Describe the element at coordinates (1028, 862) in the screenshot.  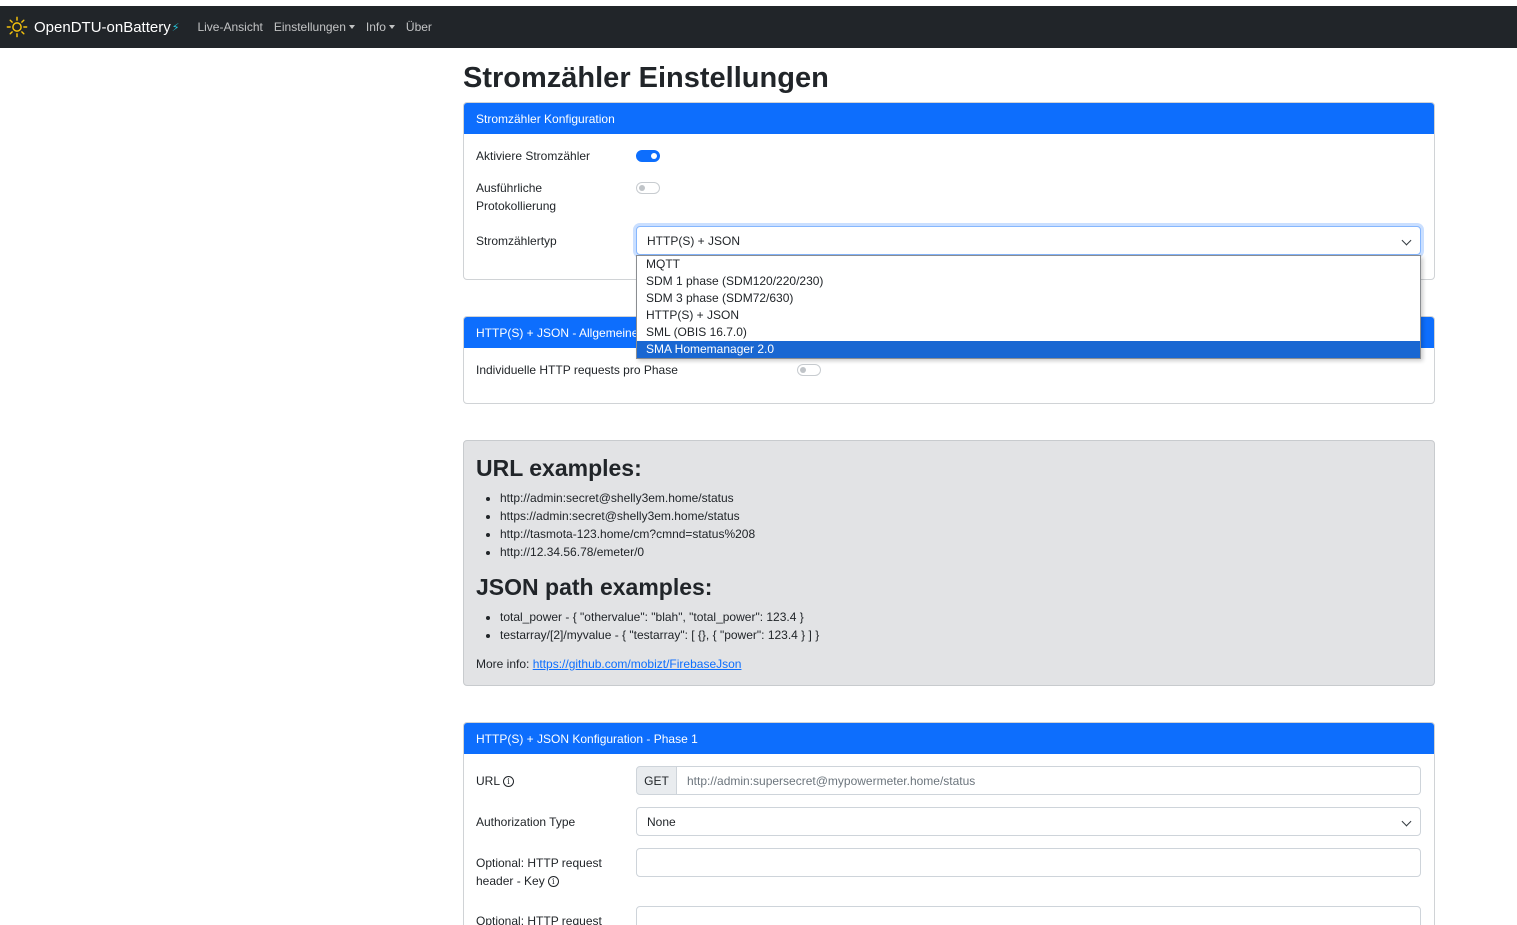
I see `header-key-input` at that location.